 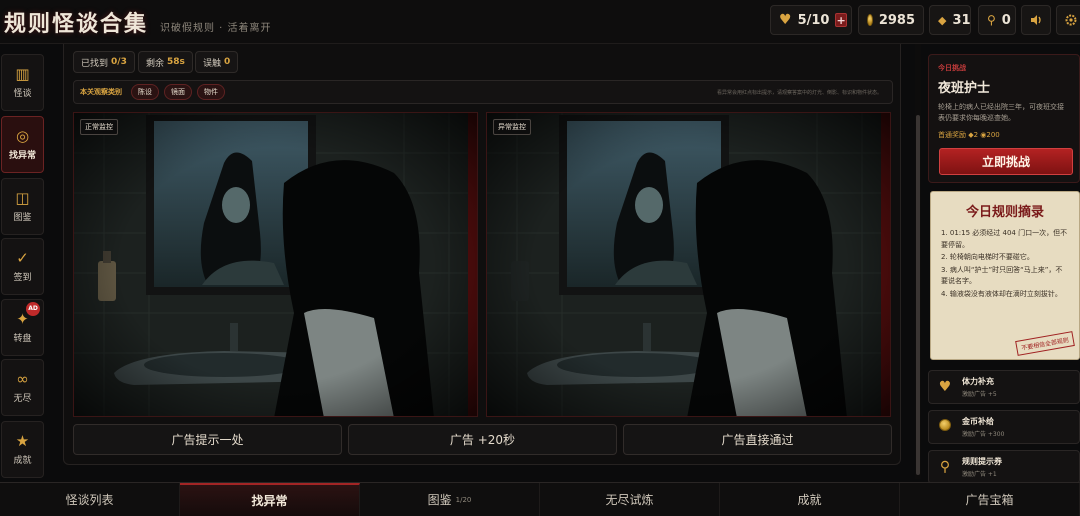 What do you see at coordinates (22, 94) in the screenshot?
I see `sidebar-item-label: 怪谈` at bounding box center [22, 94].